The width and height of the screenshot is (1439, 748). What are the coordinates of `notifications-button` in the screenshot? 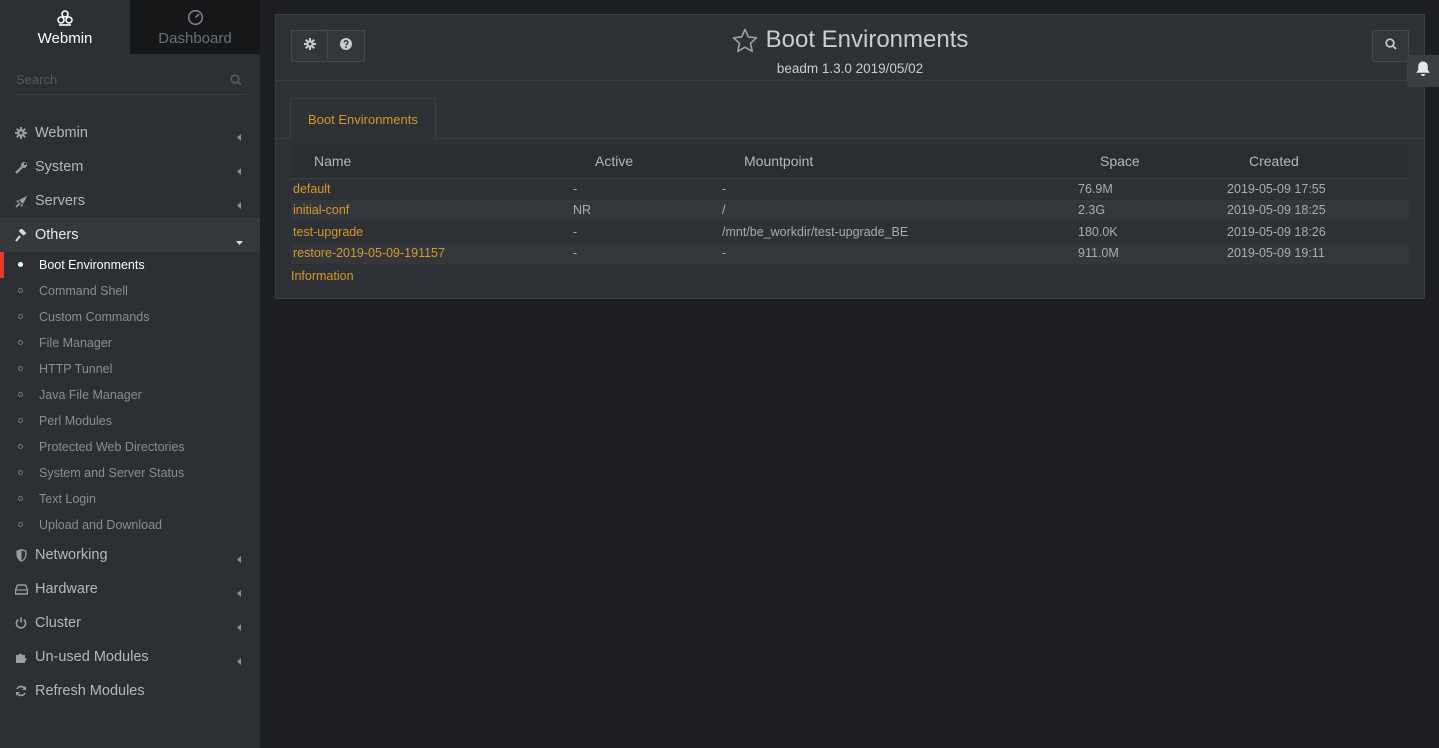 It's located at (1423, 71).